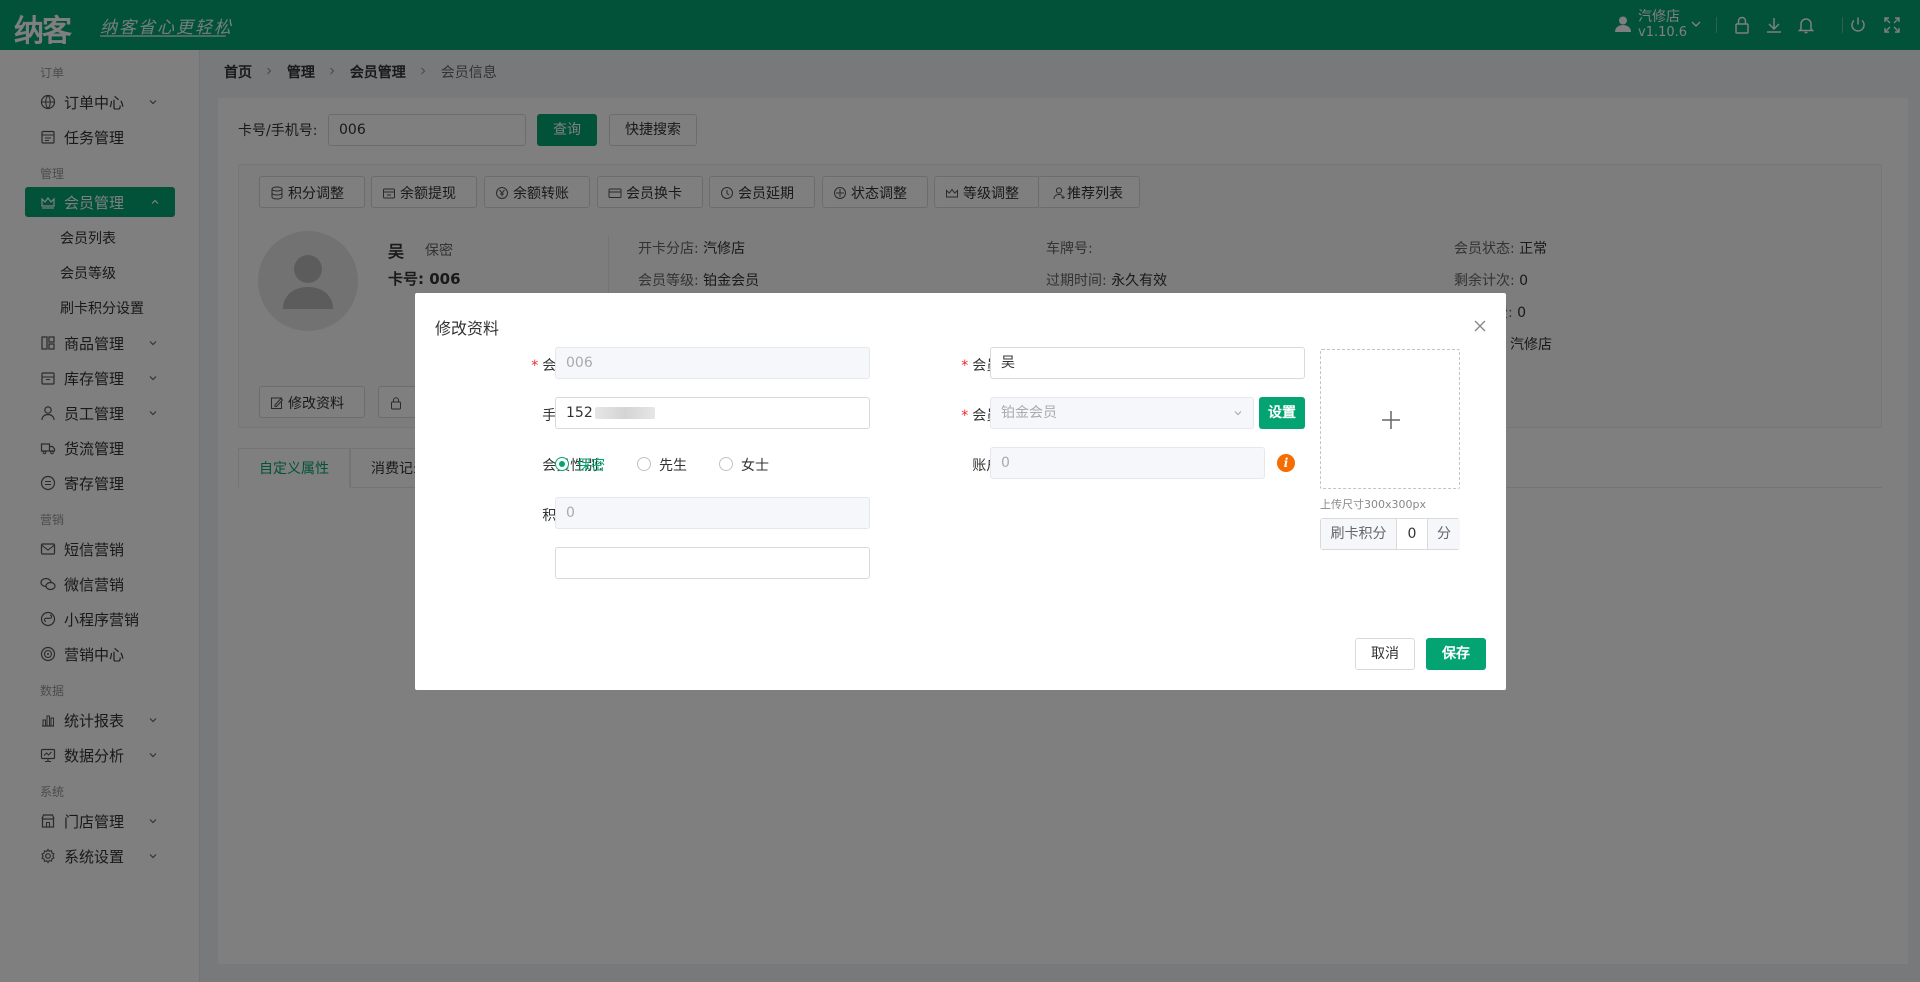  I want to click on phone-mask, so click(624, 413).